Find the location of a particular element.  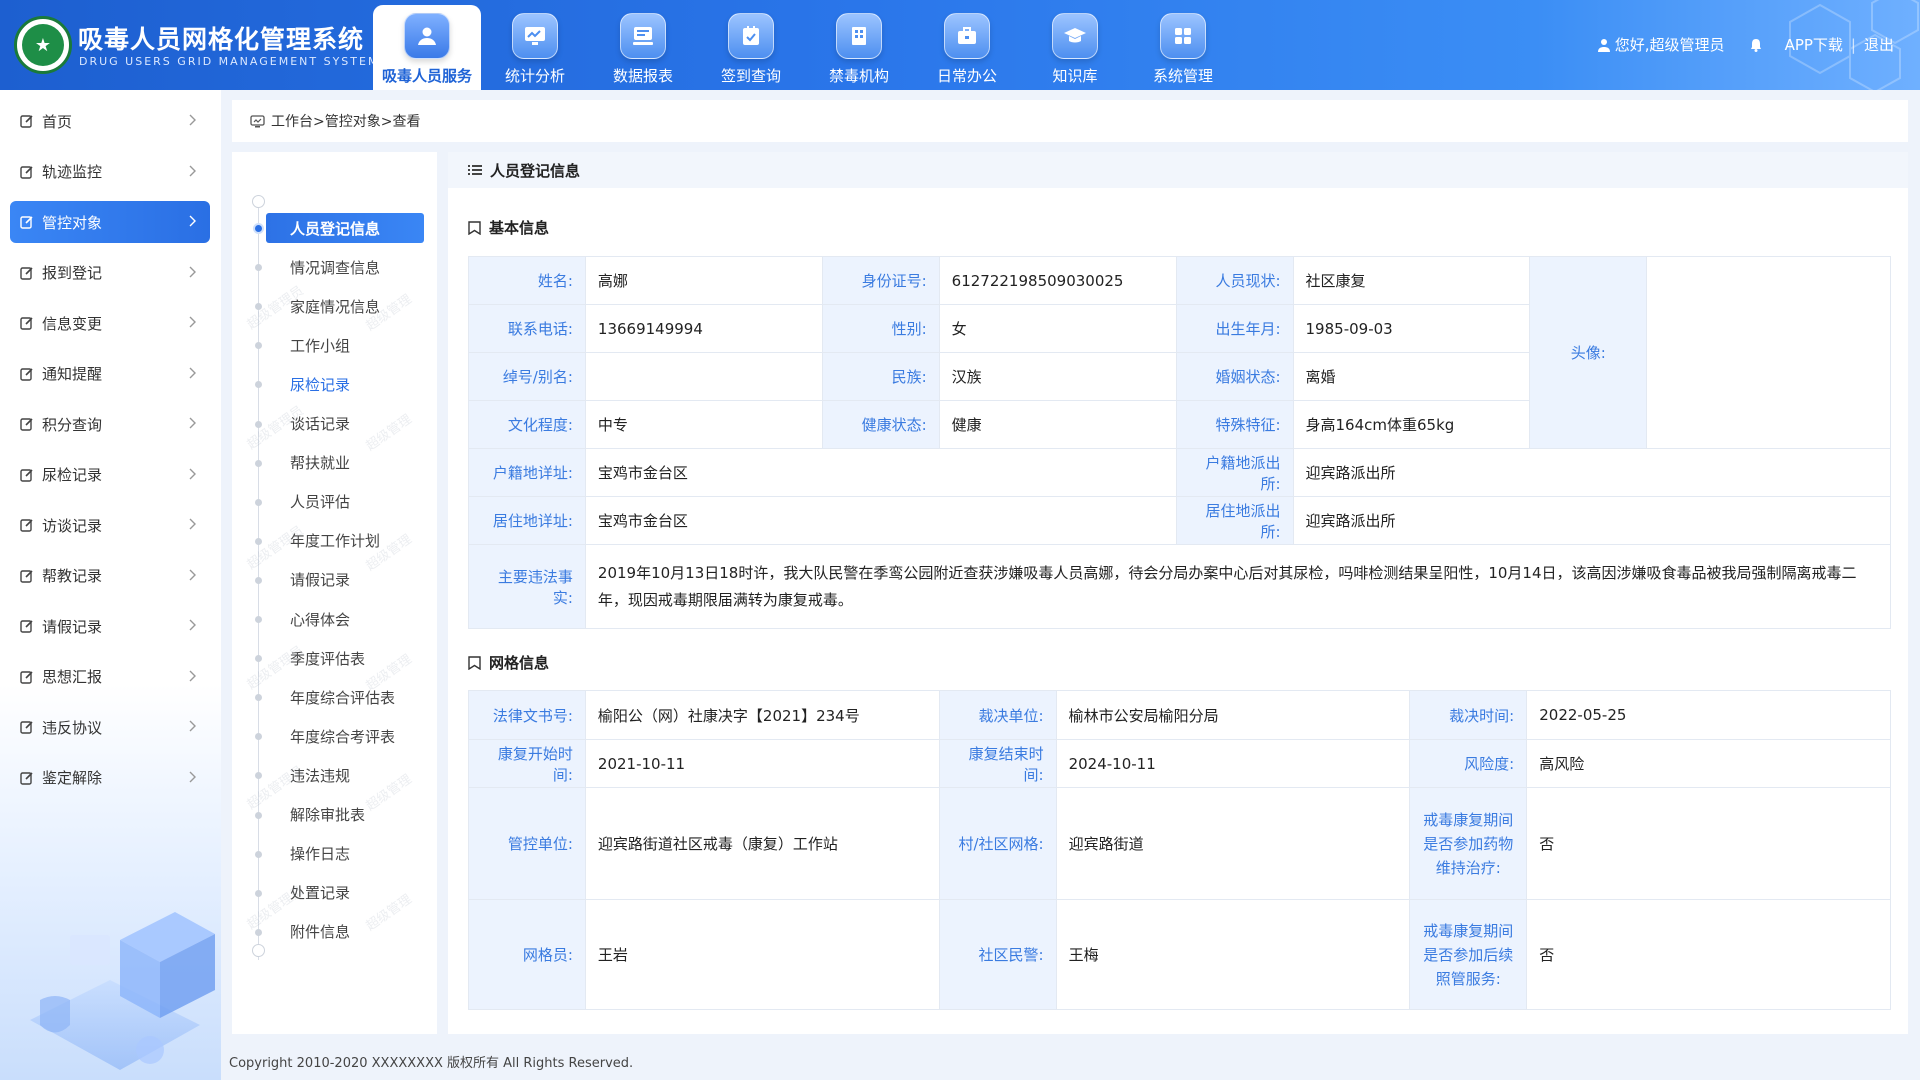

name-value: 高娜 is located at coordinates (703, 280).